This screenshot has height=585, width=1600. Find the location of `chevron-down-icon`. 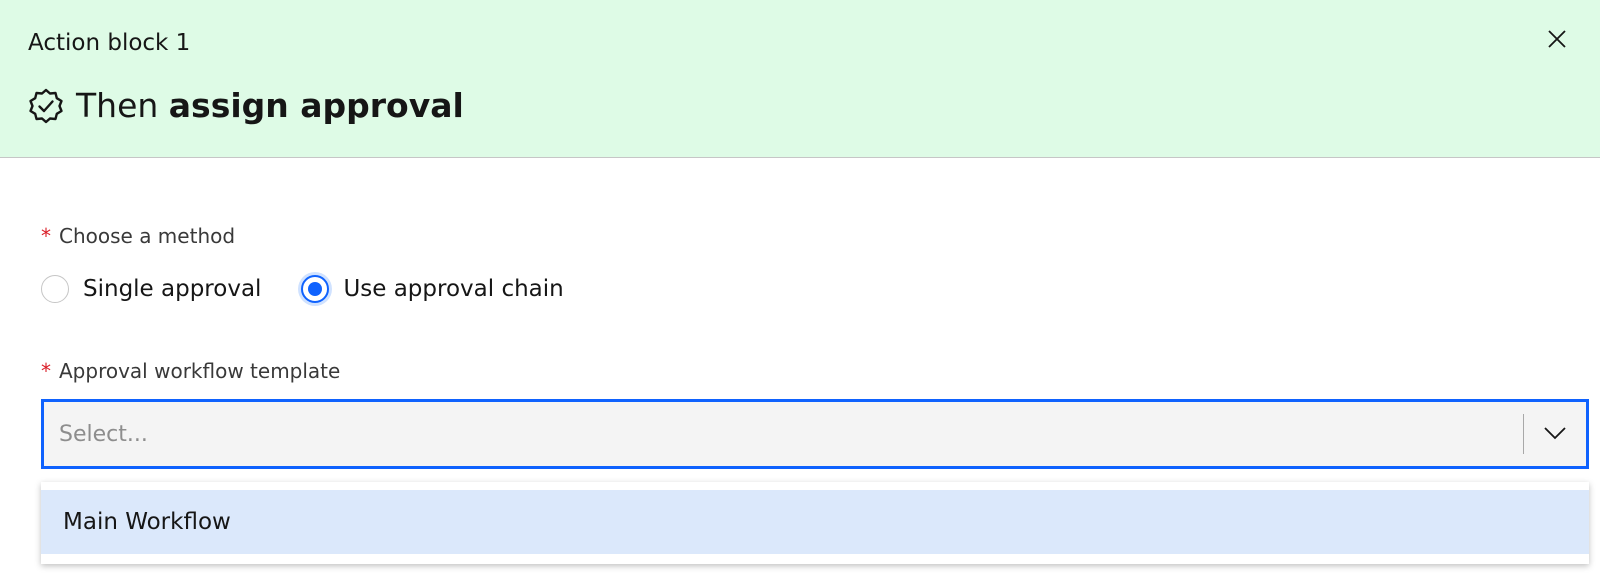

chevron-down-icon is located at coordinates (1555, 434).